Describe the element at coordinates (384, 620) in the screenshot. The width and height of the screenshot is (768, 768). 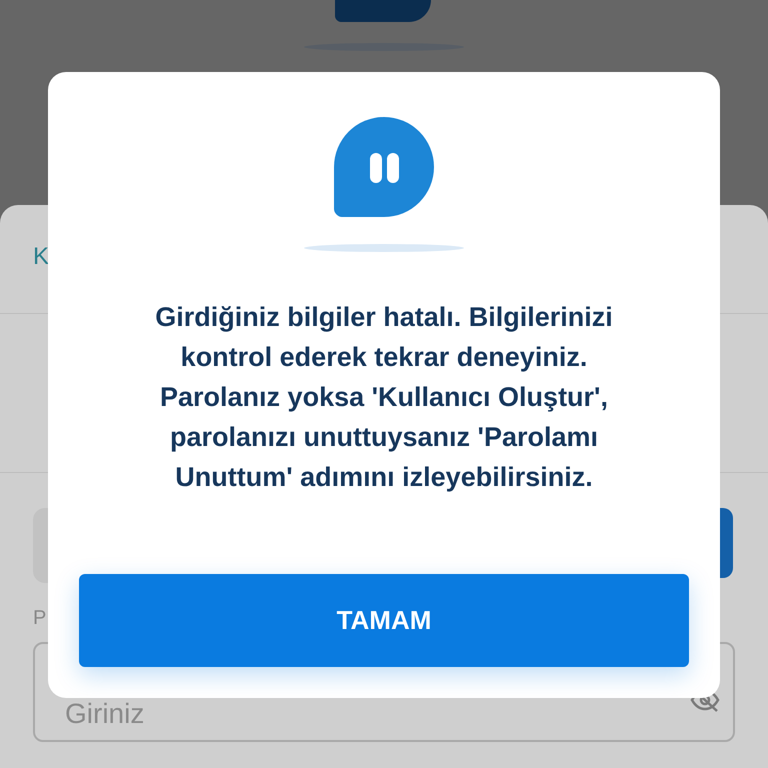
I see `ok-button: TAMAM` at that location.